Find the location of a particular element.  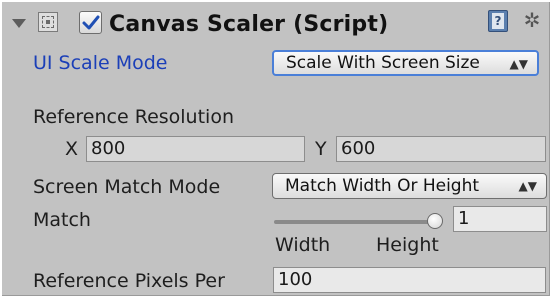

gear-icon: ✲ is located at coordinates (532, 20).